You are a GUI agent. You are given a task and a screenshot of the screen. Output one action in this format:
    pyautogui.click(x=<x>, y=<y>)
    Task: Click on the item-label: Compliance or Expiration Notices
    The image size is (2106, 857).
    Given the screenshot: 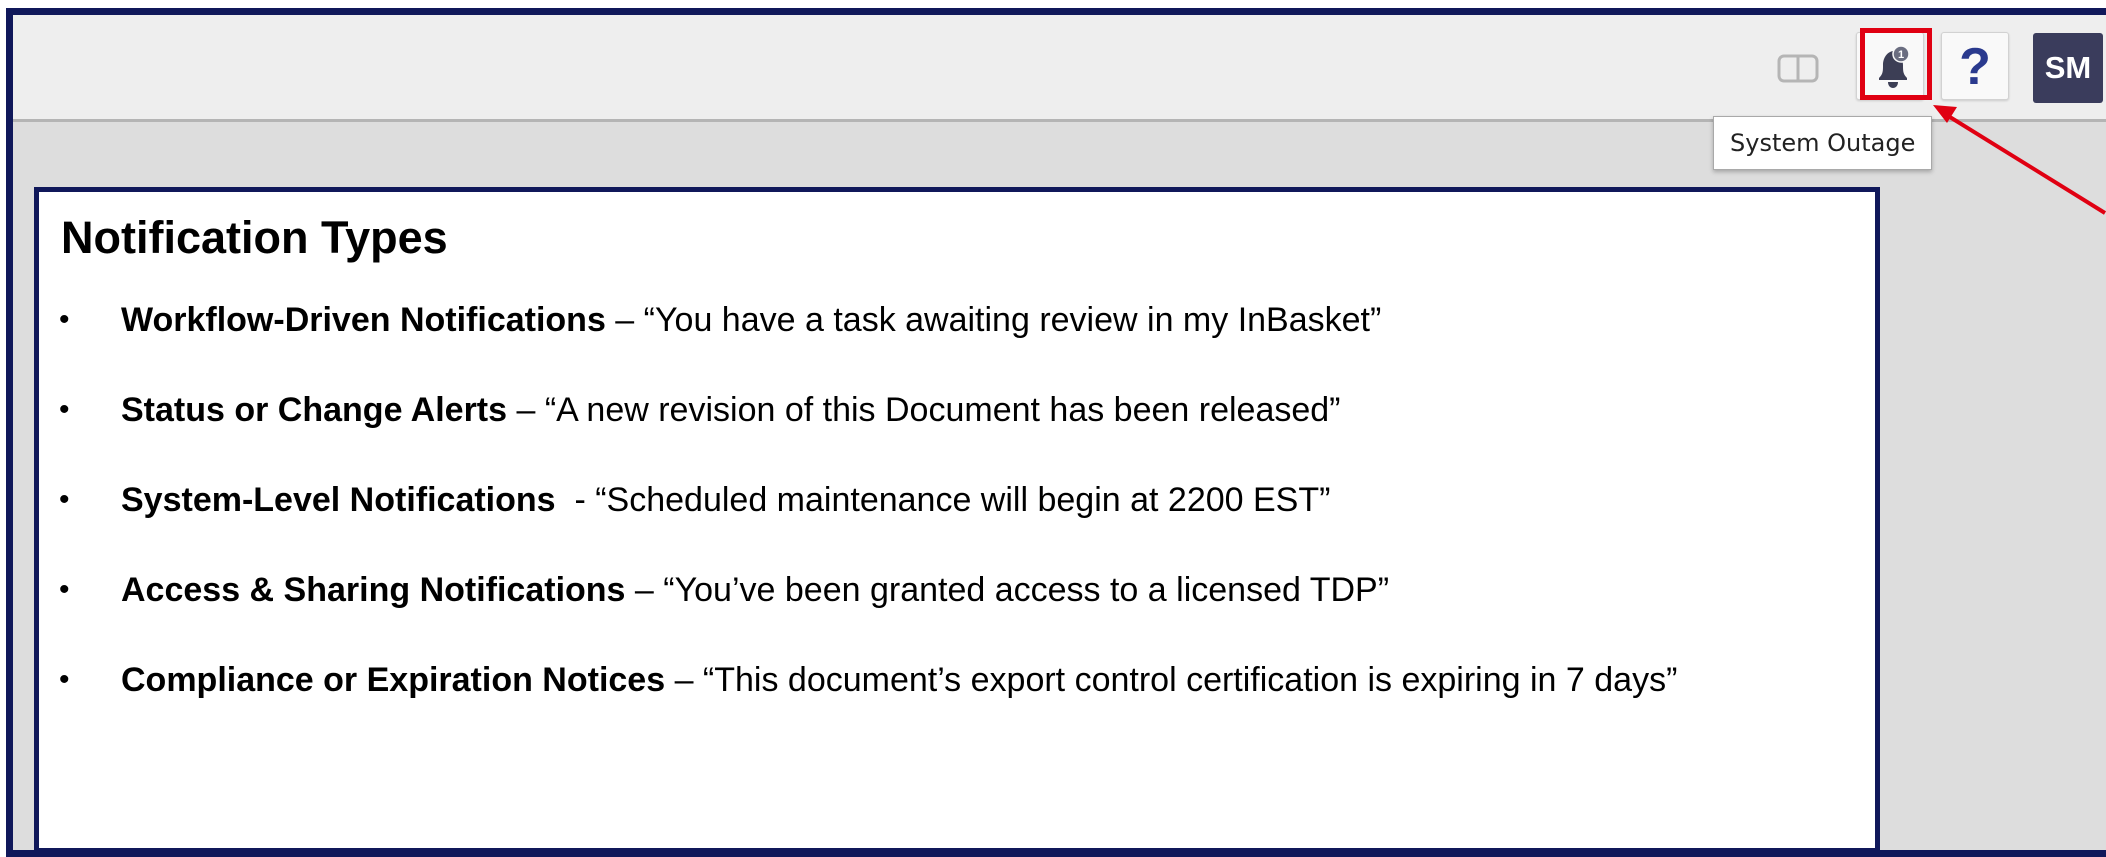 What is the action you would take?
    pyautogui.click(x=393, y=680)
    